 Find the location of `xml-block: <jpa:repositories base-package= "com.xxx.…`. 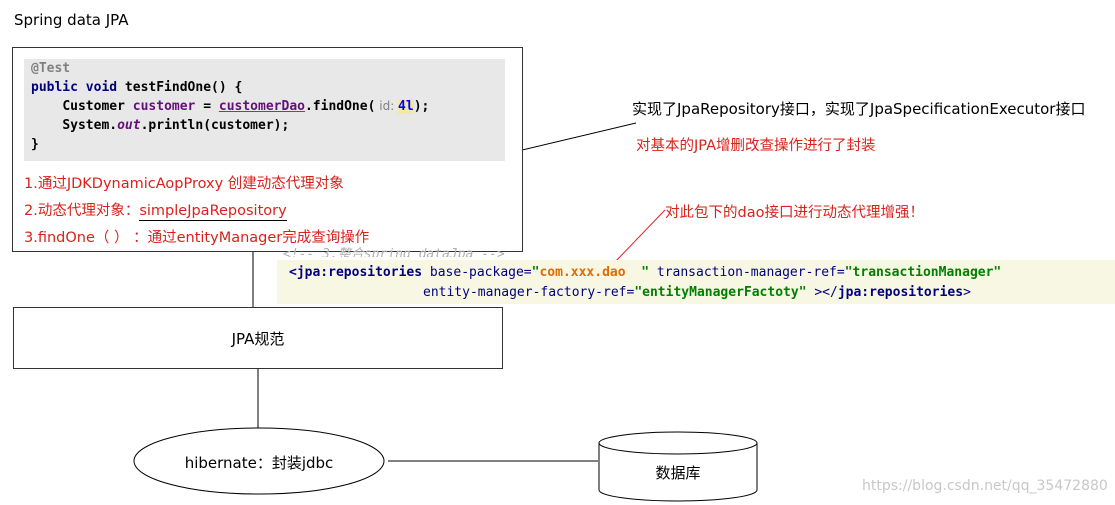

xml-block: <jpa:repositories base-package= "com.xxx.… is located at coordinates (645, 283).